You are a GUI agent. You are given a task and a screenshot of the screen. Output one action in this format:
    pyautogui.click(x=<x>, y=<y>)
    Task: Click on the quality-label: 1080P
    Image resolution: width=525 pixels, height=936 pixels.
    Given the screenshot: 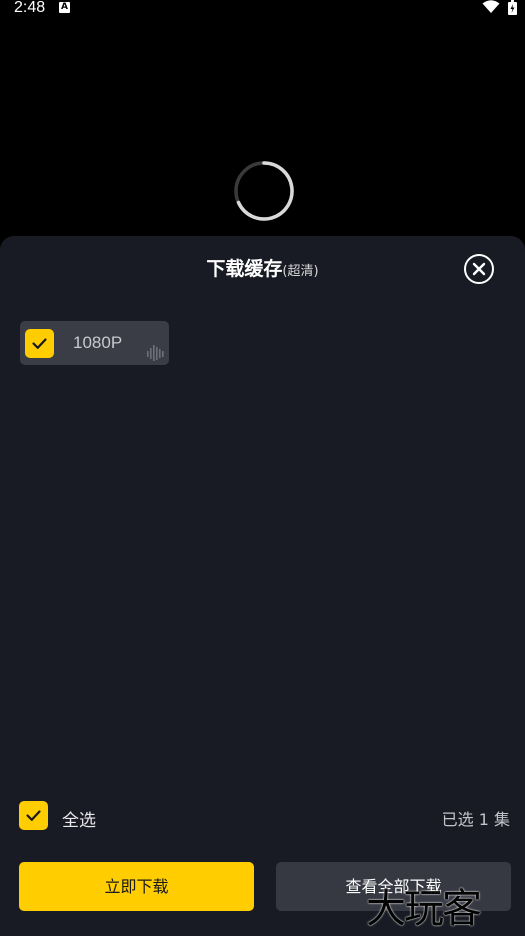 What is the action you would take?
    pyautogui.click(x=98, y=342)
    